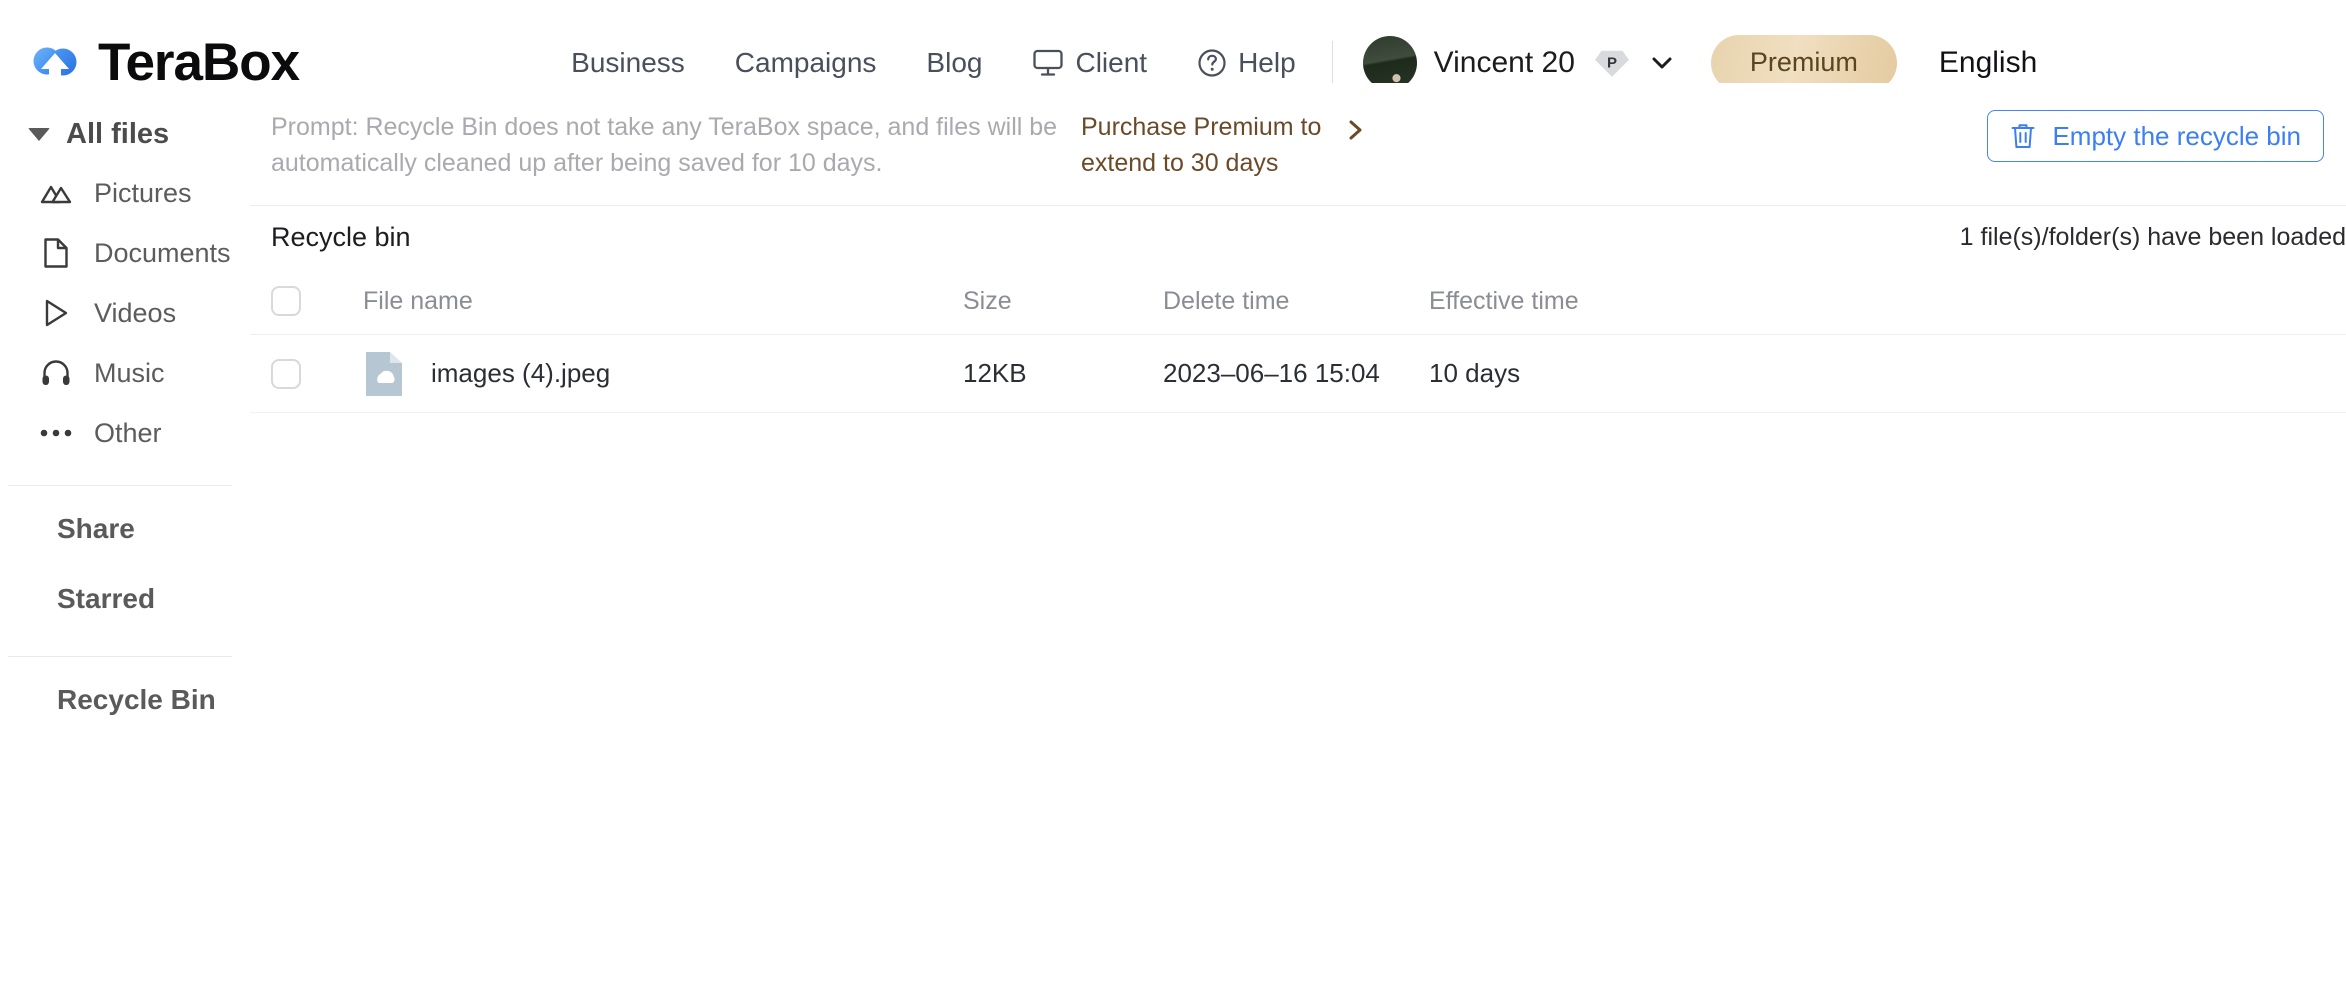 This screenshot has height=998, width=2346. I want to click on file-effective-time: 10 days, so click(1475, 373).